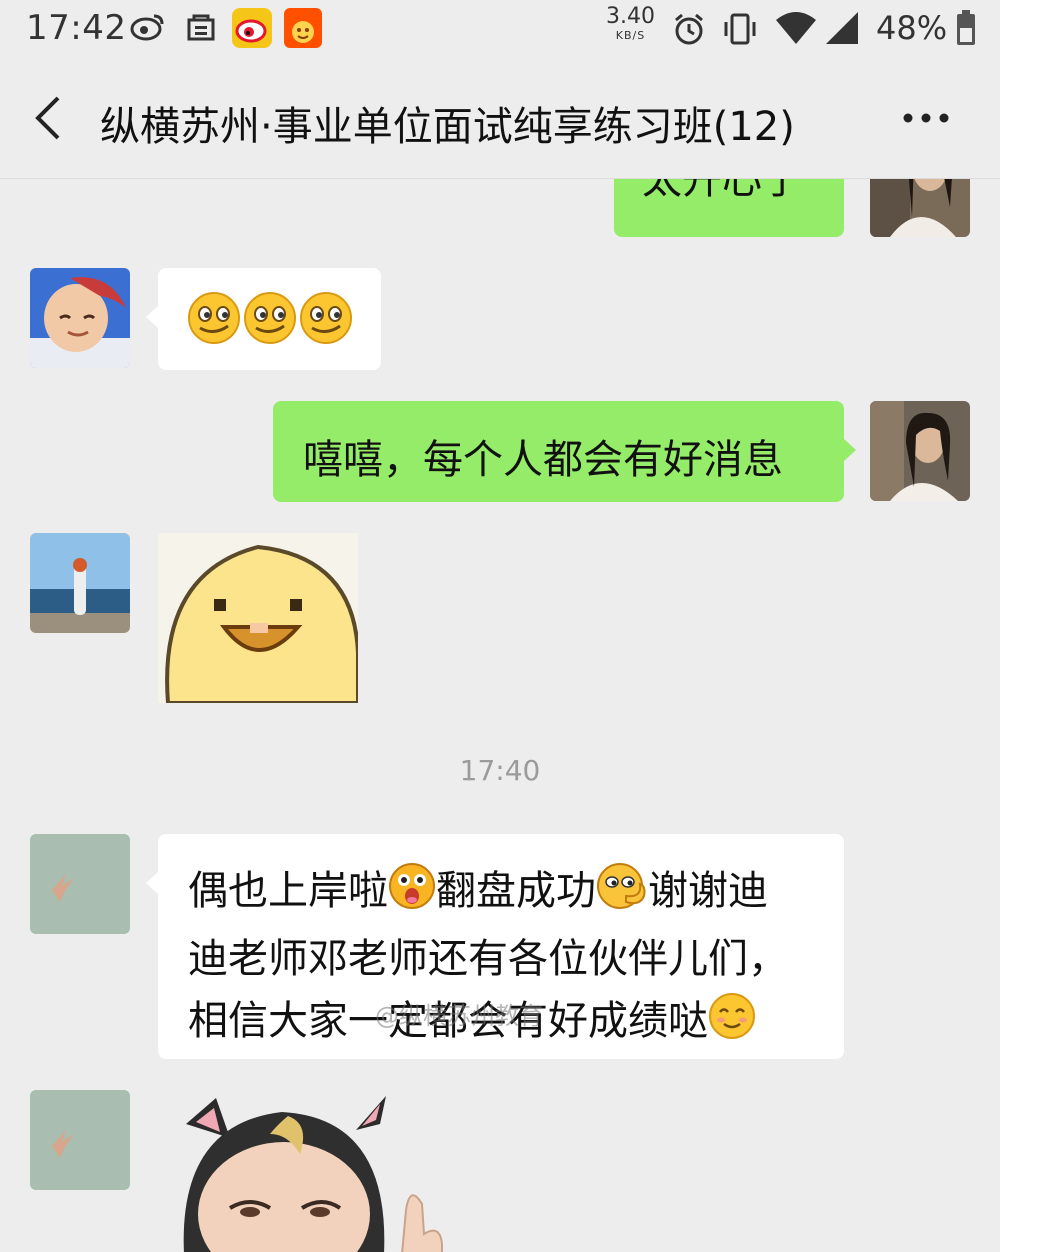 The width and height of the screenshot is (1038, 1252). What do you see at coordinates (966, 27) in the screenshot?
I see `battery-icon` at bounding box center [966, 27].